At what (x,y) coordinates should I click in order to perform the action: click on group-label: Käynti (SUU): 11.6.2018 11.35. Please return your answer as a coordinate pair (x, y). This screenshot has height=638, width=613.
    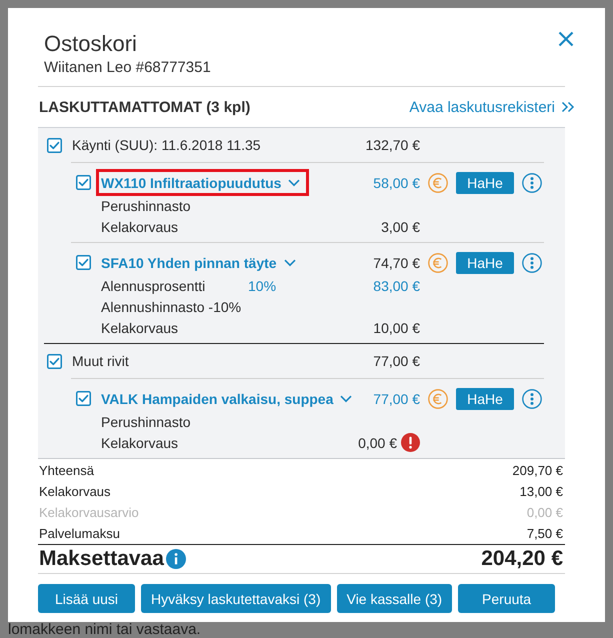
    Looking at the image, I should click on (167, 145).